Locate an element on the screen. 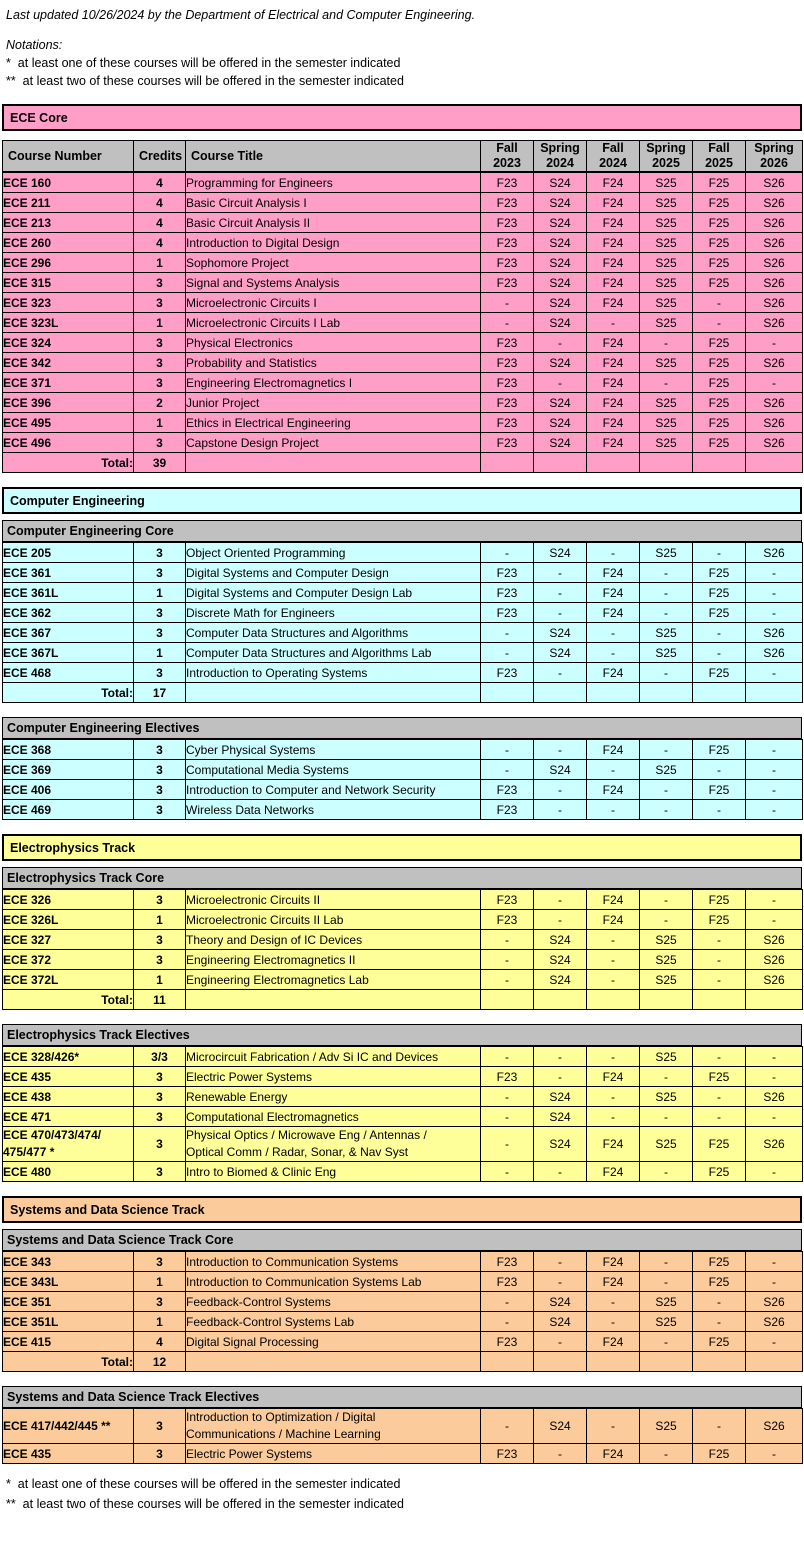 Image resolution: width=804 pixels, height=1550 pixels. cell-course-number: ECE 361 is located at coordinates (68, 572).